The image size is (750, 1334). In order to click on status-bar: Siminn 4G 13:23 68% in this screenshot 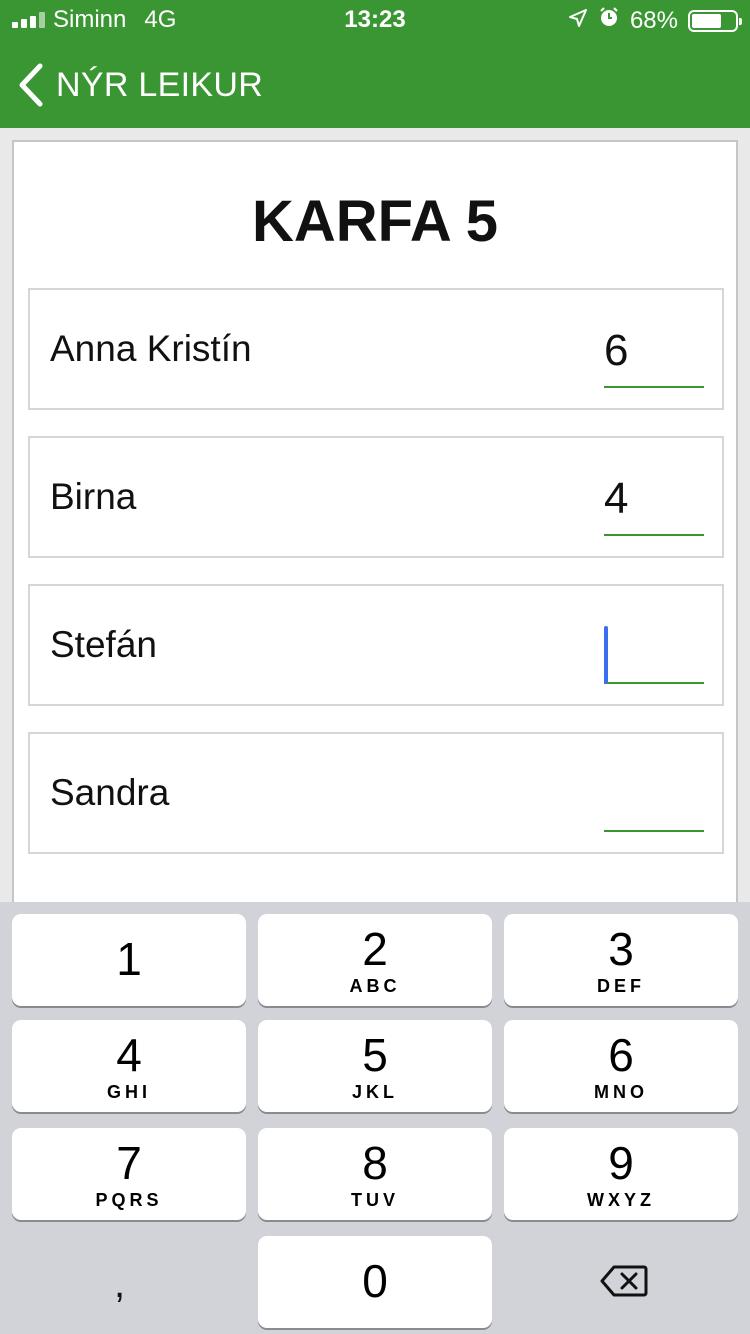, I will do `click(375, 20)`.